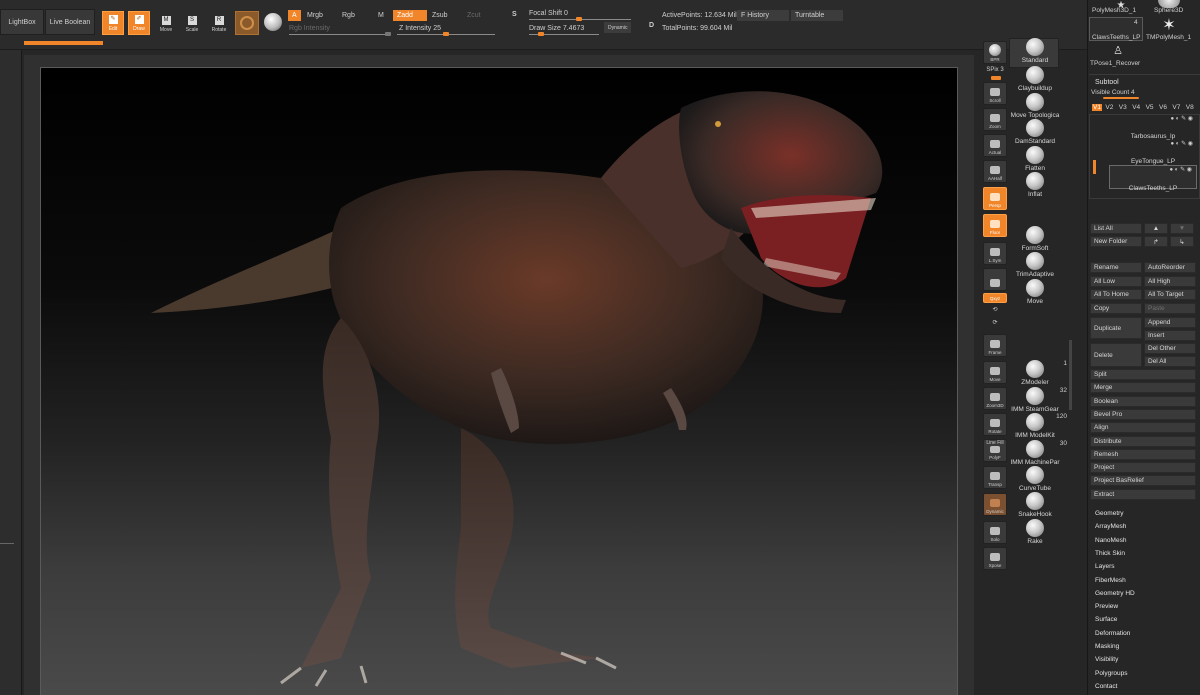 The image size is (1200, 695). Describe the element at coordinates (1170, 281) in the screenshot. I see `all-high-button: All High` at that location.